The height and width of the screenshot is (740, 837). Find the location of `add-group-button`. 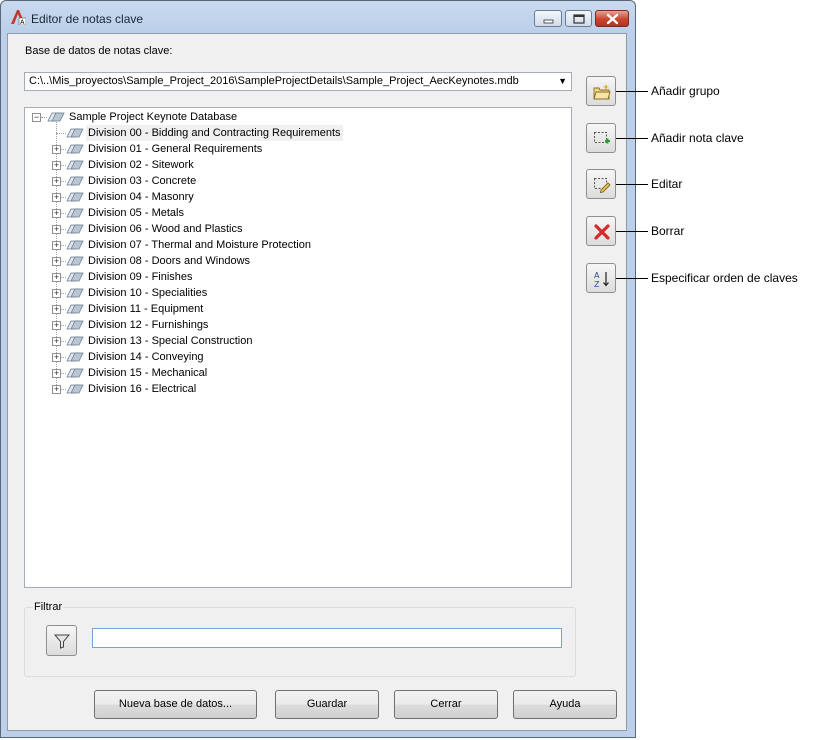

add-group-button is located at coordinates (601, 91).